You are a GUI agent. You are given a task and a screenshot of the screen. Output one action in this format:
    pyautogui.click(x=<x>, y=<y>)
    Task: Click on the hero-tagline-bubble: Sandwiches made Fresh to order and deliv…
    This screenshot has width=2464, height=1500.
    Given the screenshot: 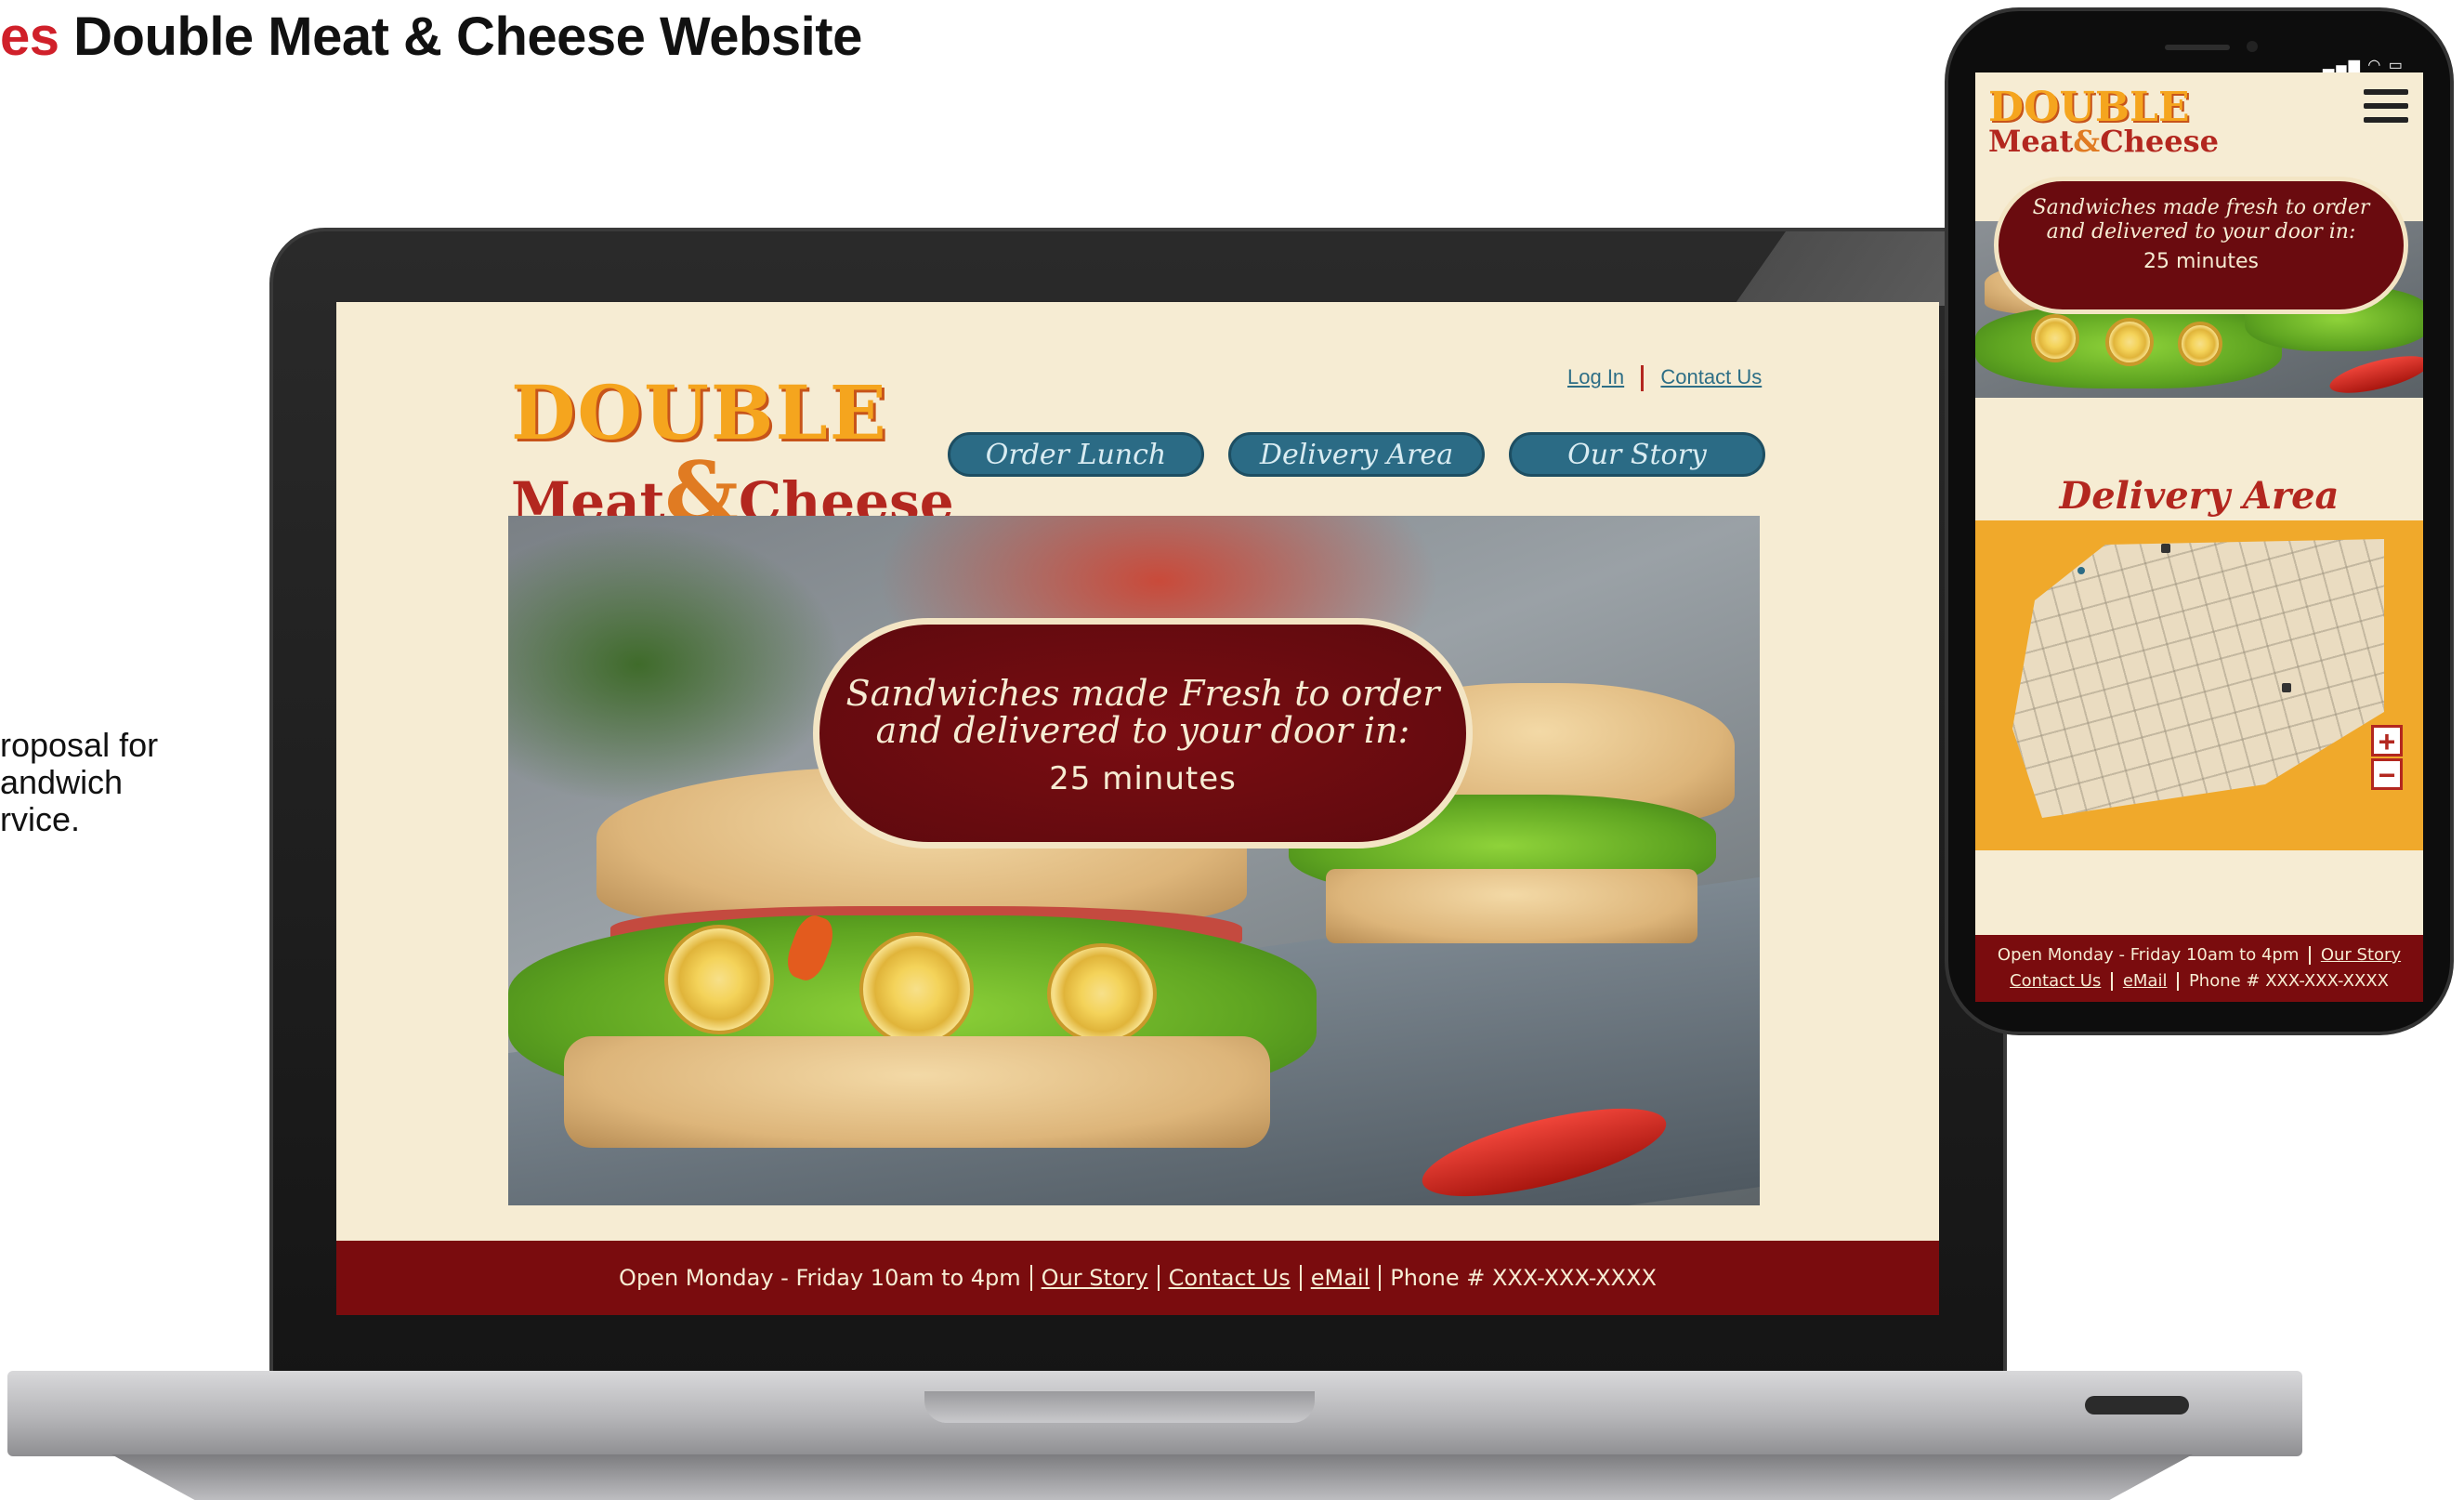 What is the action you would take?
    pyautogui.click(x=1143, y=734)
    